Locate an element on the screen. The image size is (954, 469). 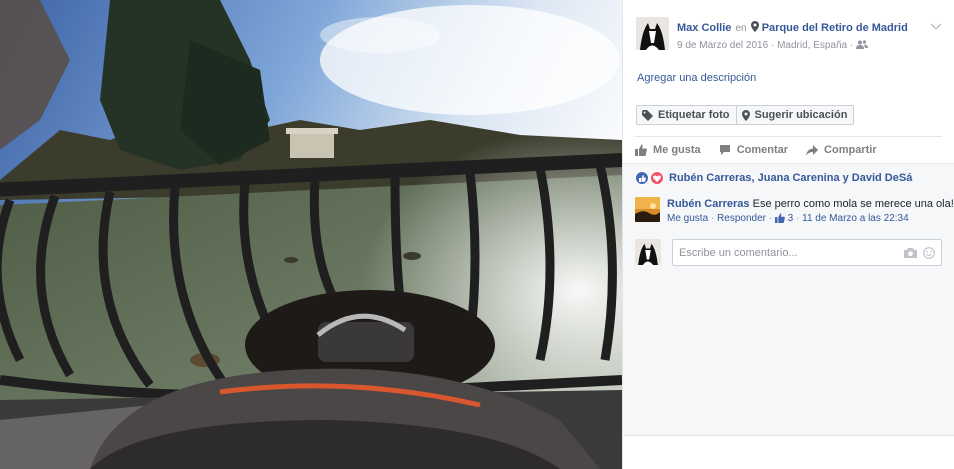
share-label: Compartir is located at coordinates (850, 150).